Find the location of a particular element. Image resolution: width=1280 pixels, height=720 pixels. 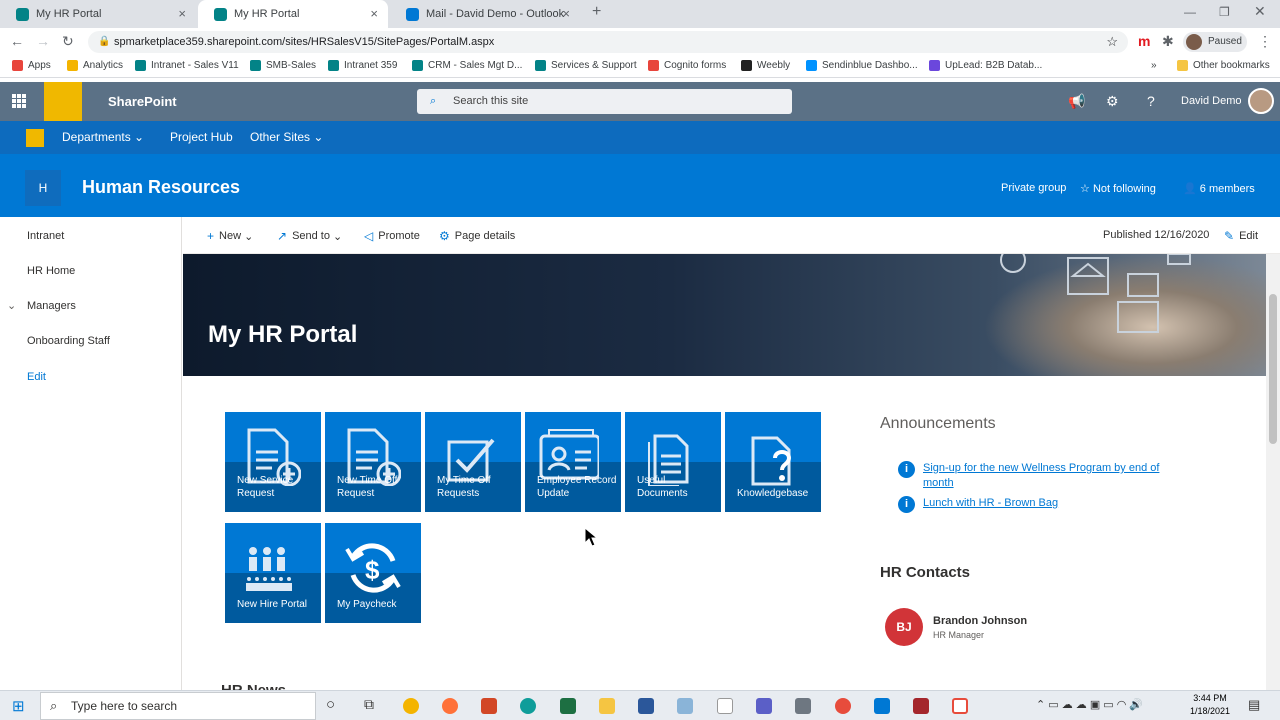

tile-label: New Service Request is located at coordinates (265, 487).